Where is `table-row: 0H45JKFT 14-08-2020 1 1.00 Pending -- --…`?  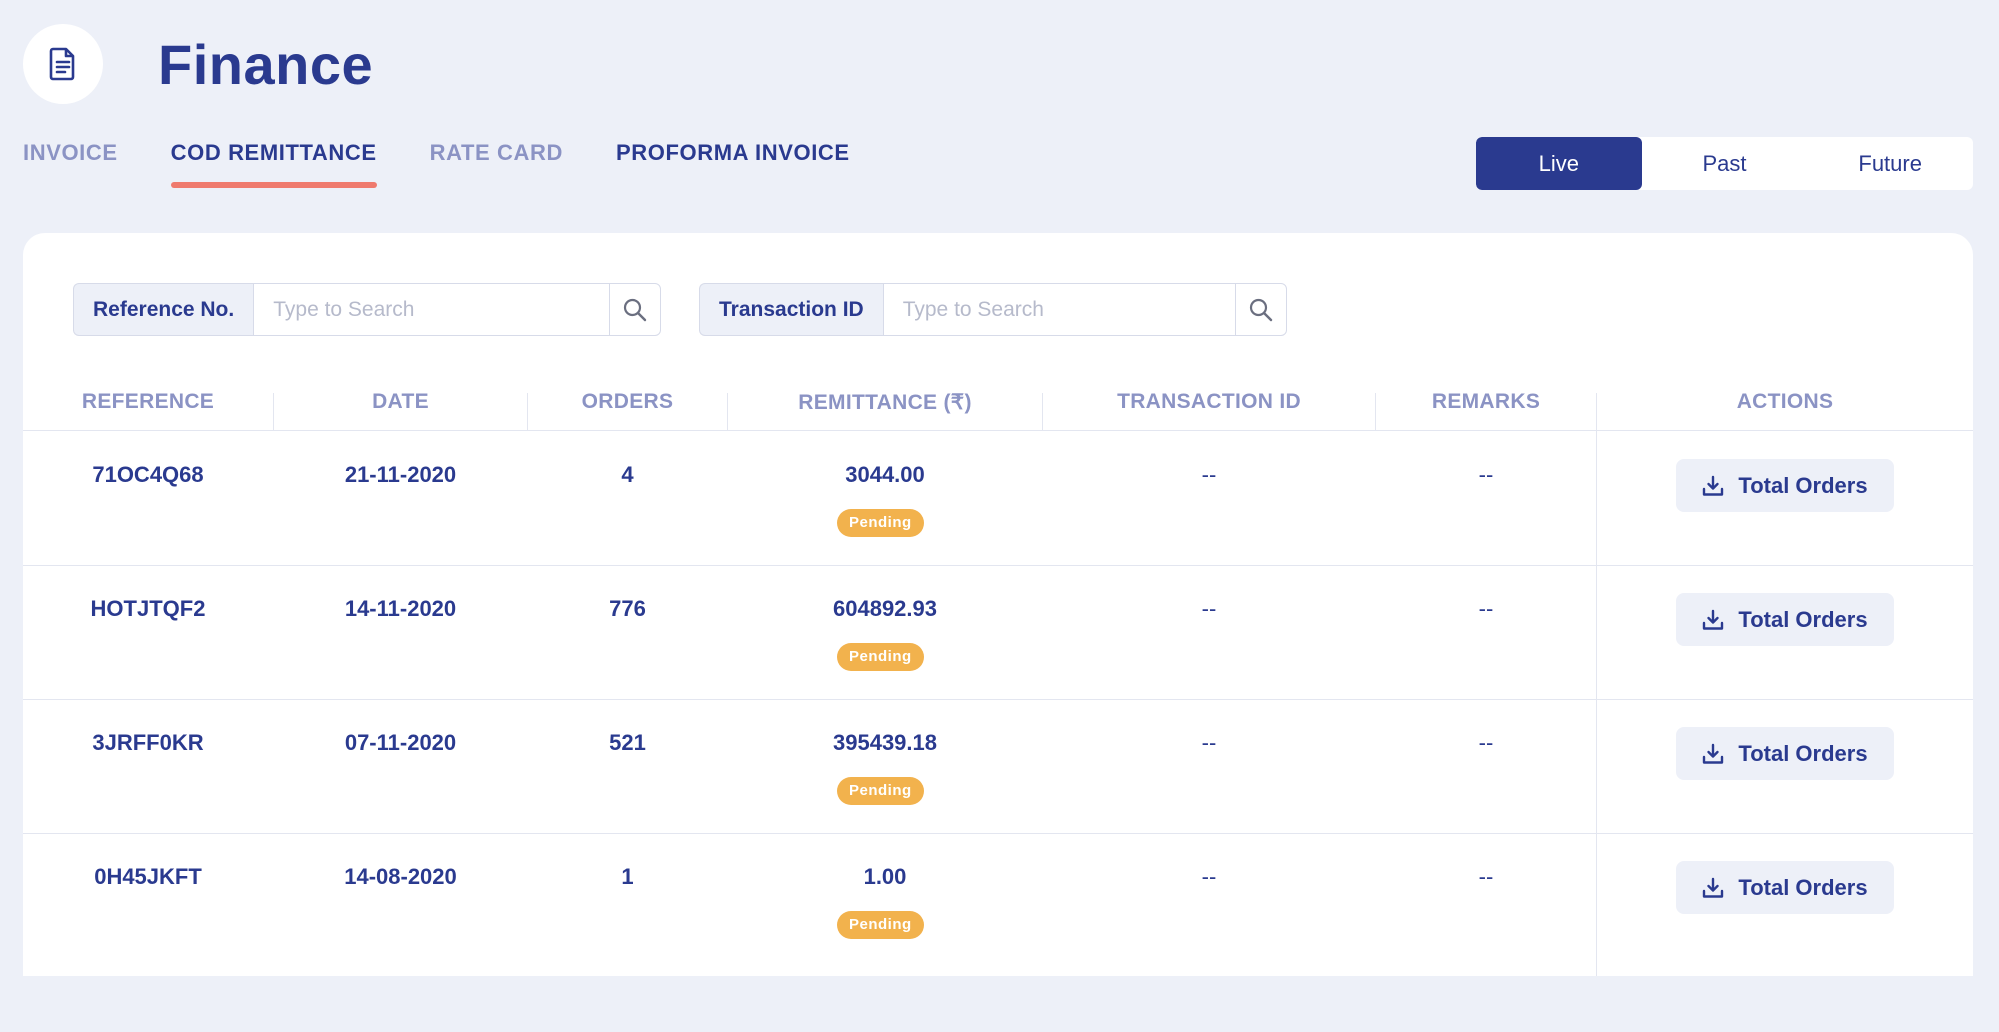 table-row: 0H45JKFT 14-08-2020 1 1.00 Pending -- --… is located at coordinates (998, 901).